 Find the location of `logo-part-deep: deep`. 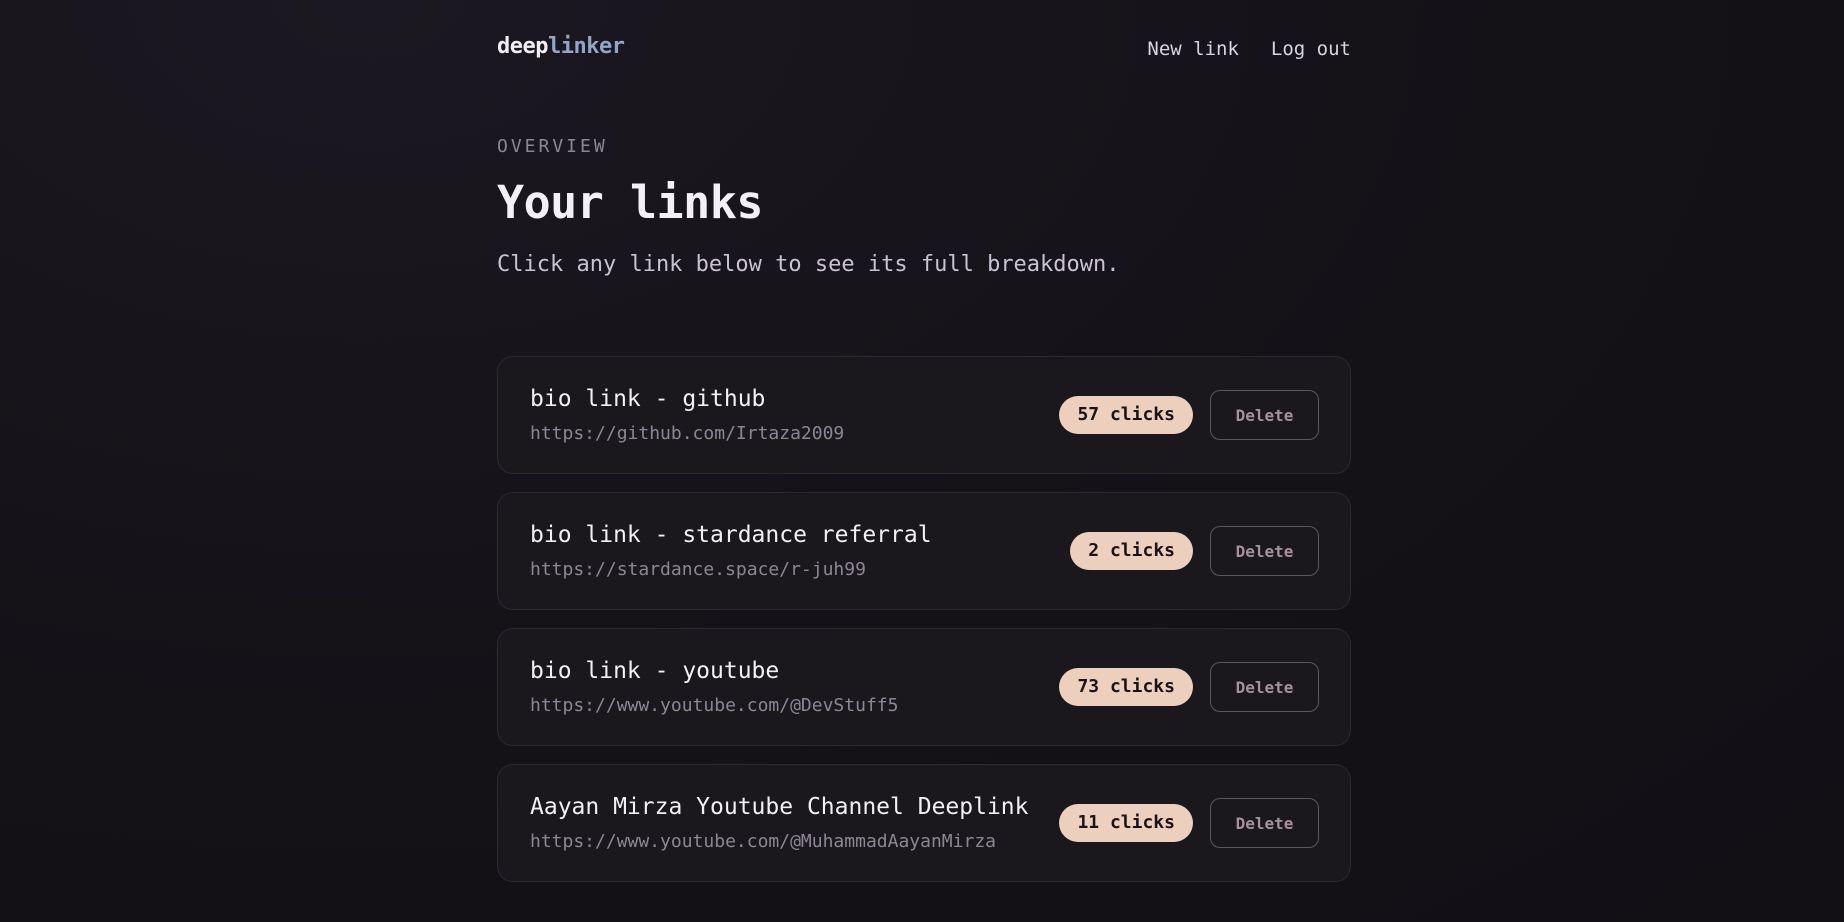

logo-part-deep: deep is located at coordinates (522, 46).